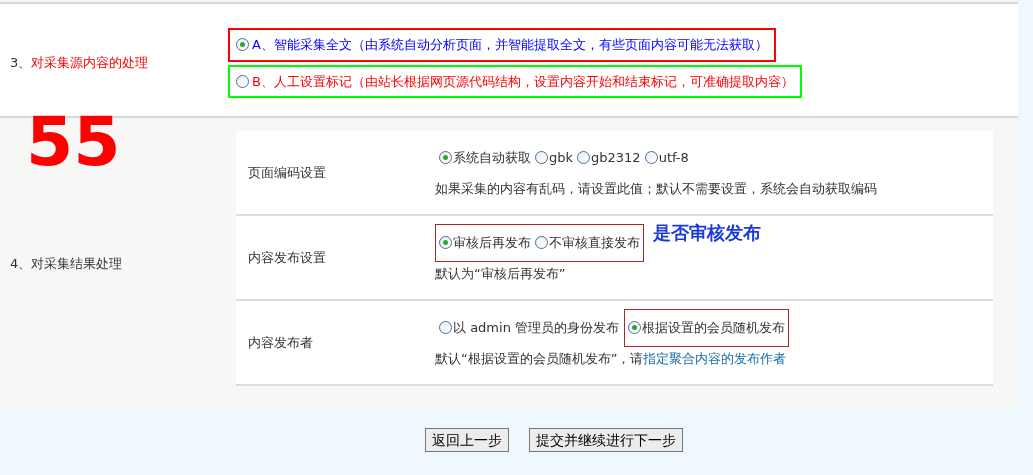  Describe the element at coordinates (594, 243) in the screenshot. I see `option-label: 不审核直接发布` at that location.